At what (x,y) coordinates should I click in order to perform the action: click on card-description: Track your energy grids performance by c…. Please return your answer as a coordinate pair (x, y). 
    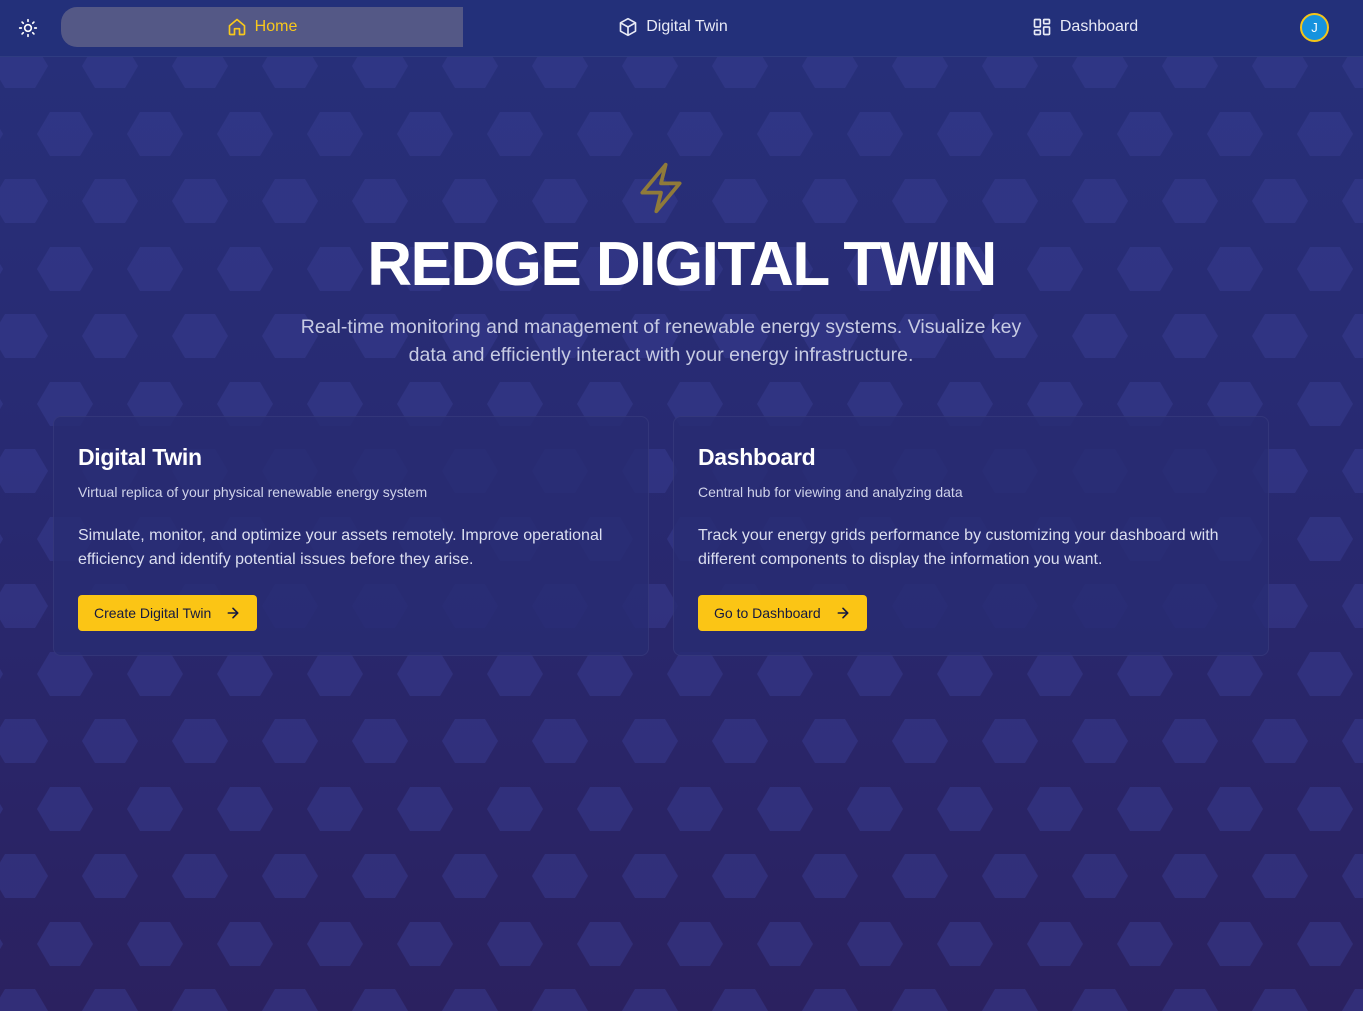
    Looking at the image, I should click on (958, 547).